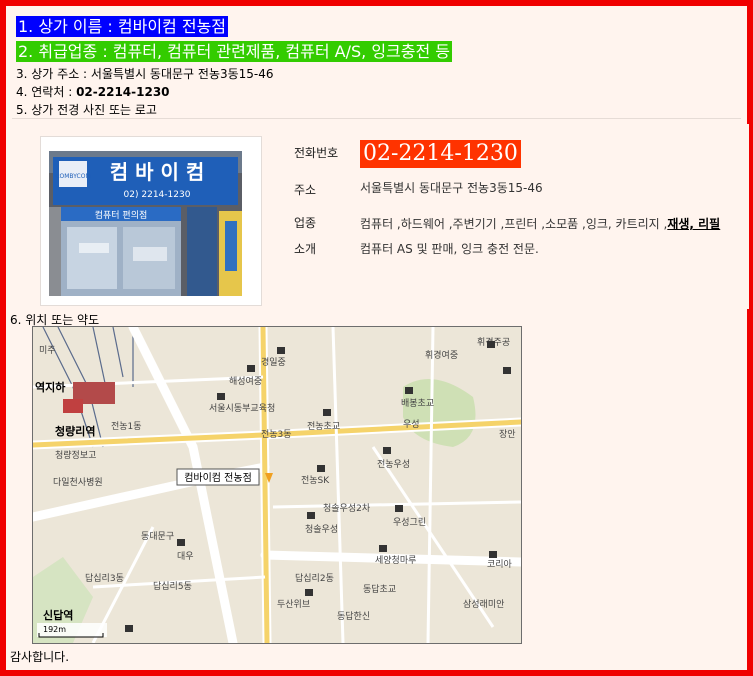  What do you see at coordinates (172, 586) in the screenshot?
I see `map-label: 답십리5동` at bounding box center [172, 586].